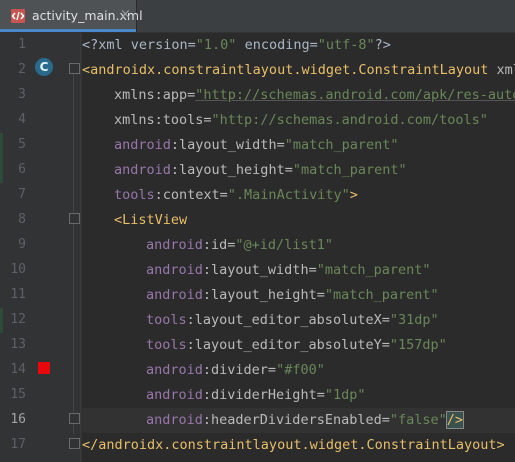 This screenshot has width=515, height=462. Describe the element at coordinates (414, 320) in the screenshot. I see `attr-value: "31dp"` at that location.